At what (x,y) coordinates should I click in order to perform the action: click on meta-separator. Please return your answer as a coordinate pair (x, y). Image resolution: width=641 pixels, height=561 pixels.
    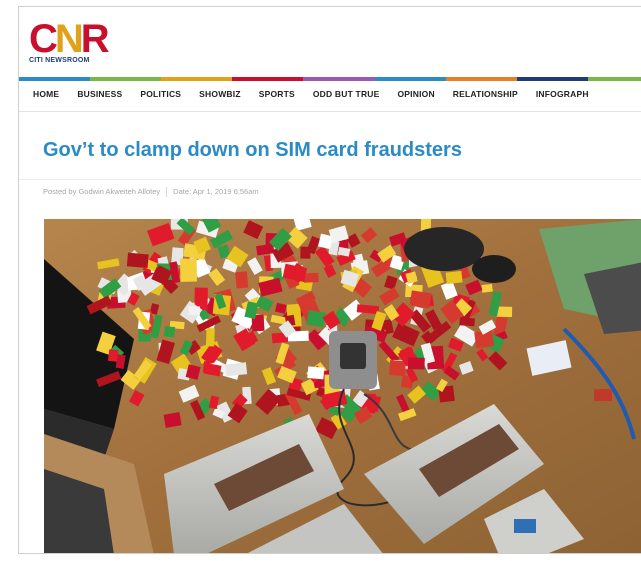
    Looking at the image, I should click on (167, 192).